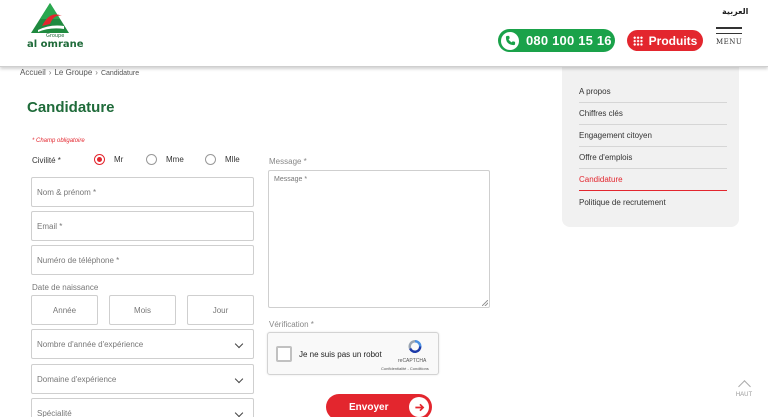 The width and height of the screenshot is (768, 417). I want to click on back-to-top-button: HAUT, so click(744, 388).